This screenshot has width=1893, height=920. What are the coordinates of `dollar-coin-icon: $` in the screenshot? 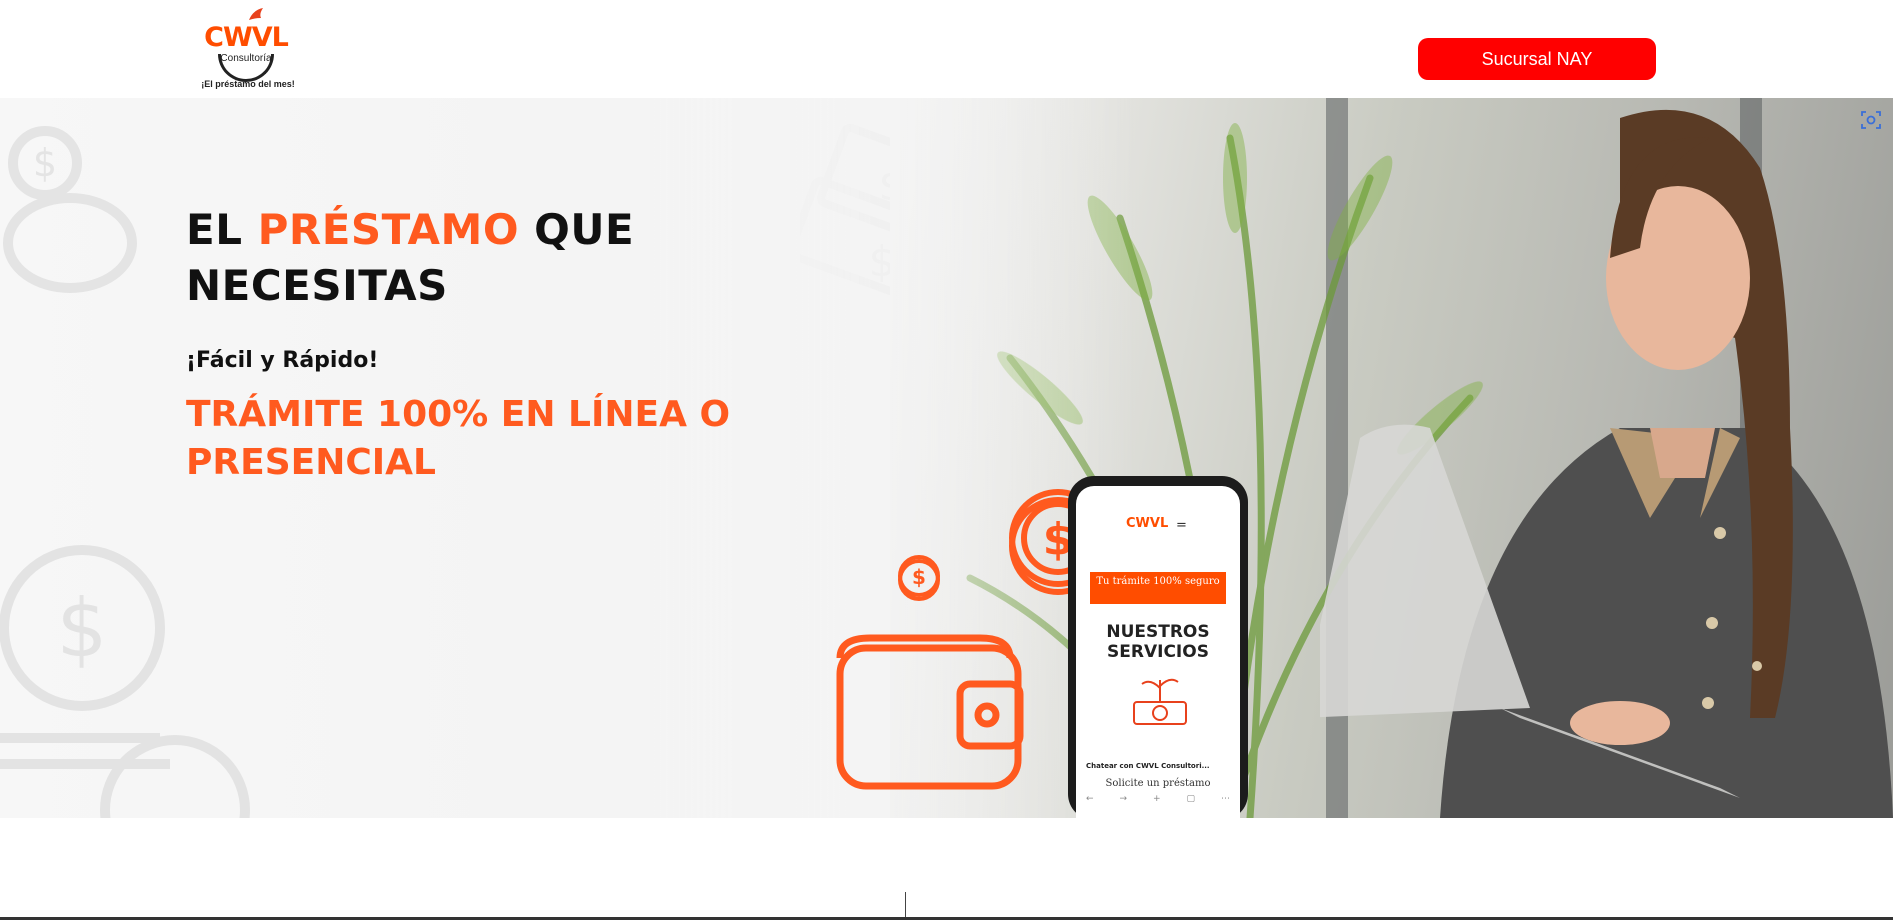 It's located at (919, 578).